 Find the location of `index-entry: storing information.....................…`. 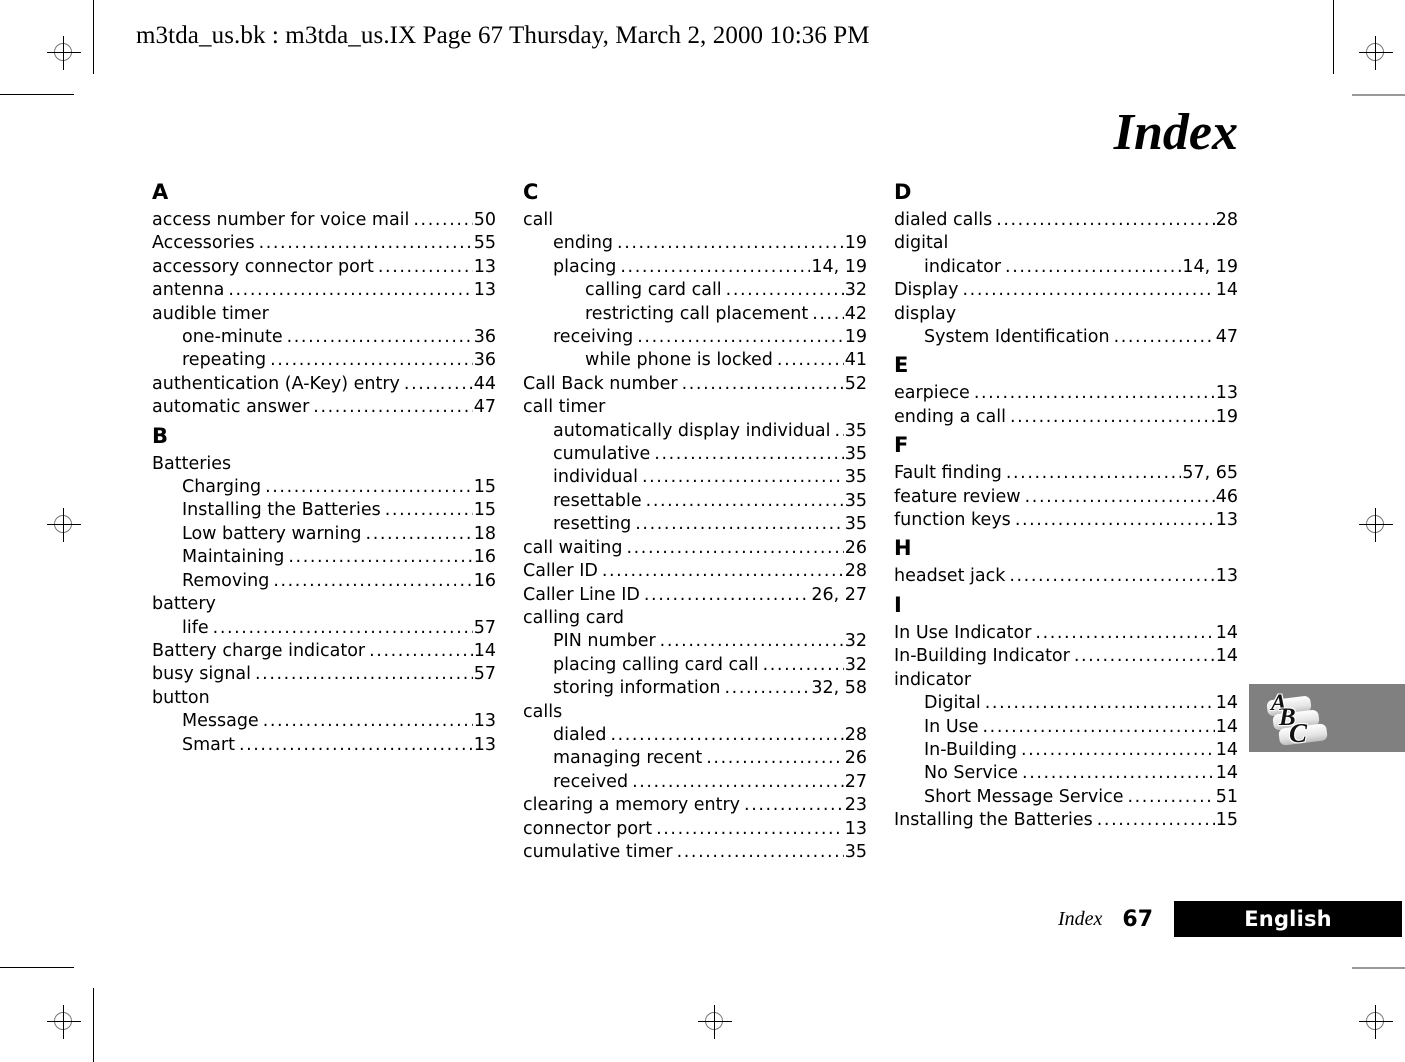

index-entry: storing information.....................… is located at coordinates (695, 688).